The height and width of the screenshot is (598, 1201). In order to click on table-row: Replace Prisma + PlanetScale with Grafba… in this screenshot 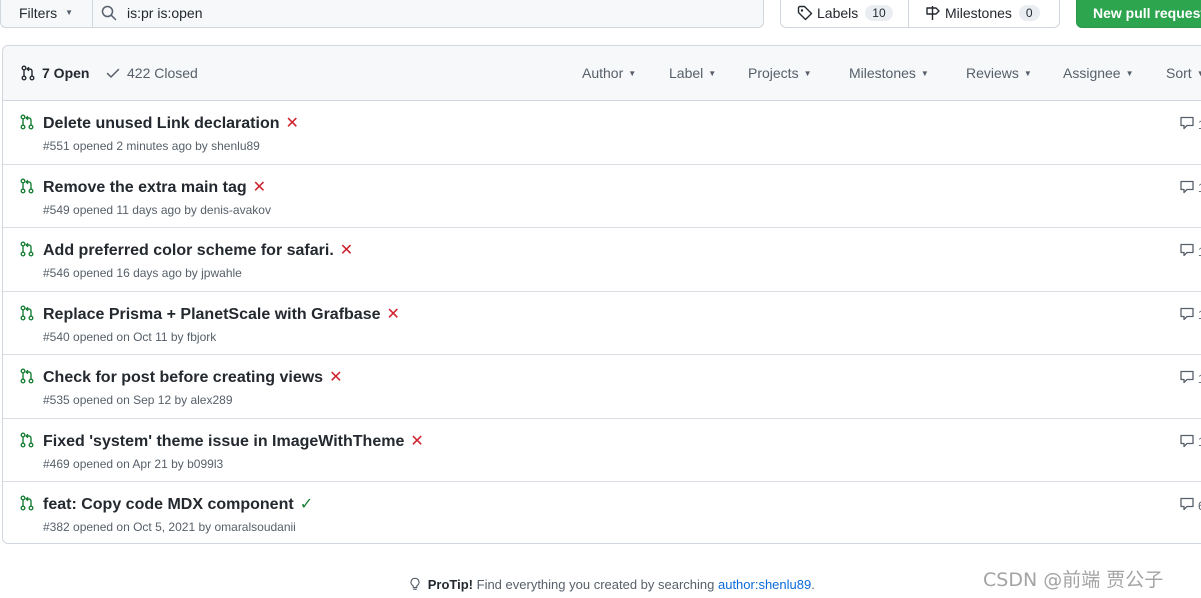, I will do `click(602, 323)`.